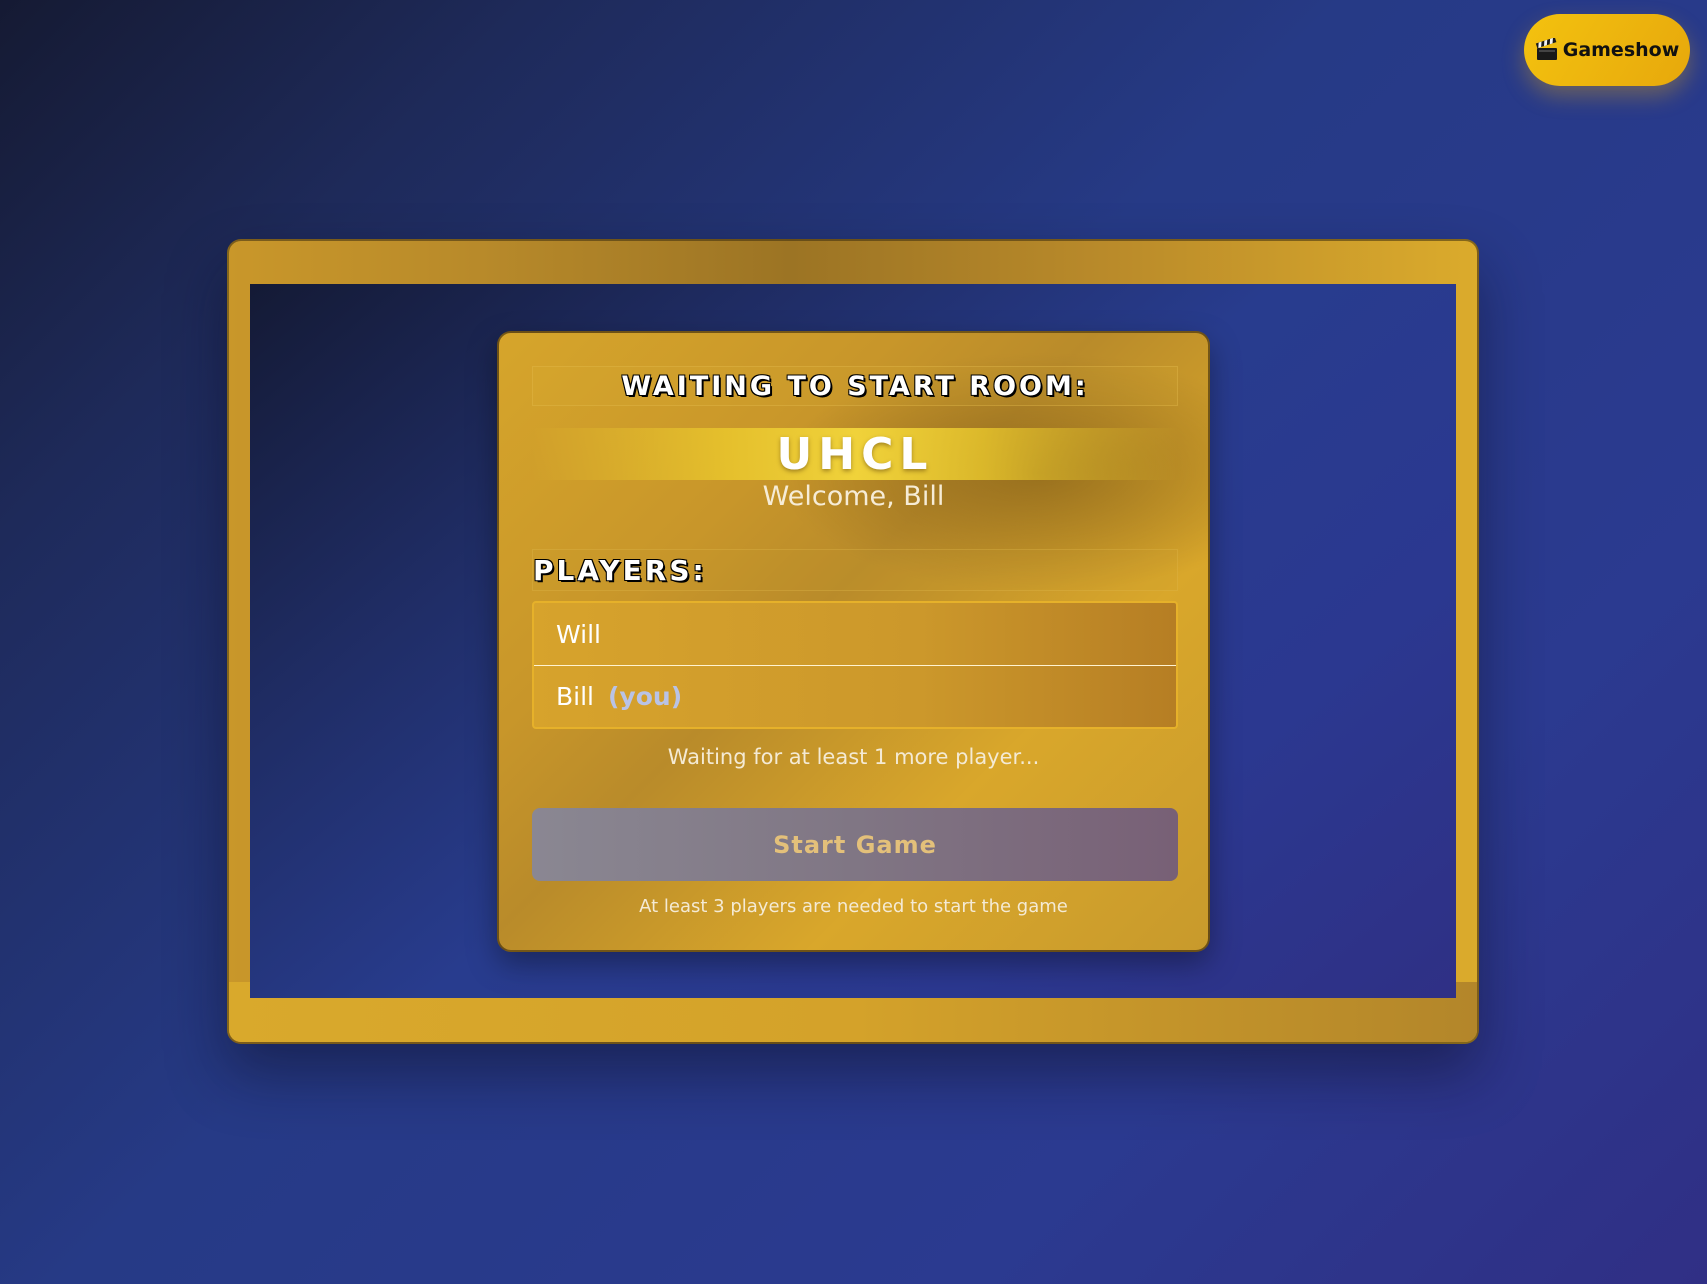 This screenshot has width=1707, height=1284. Describe the element at coordinates (579, 634) in the screenshot. I see `player-name: Will` at that location.